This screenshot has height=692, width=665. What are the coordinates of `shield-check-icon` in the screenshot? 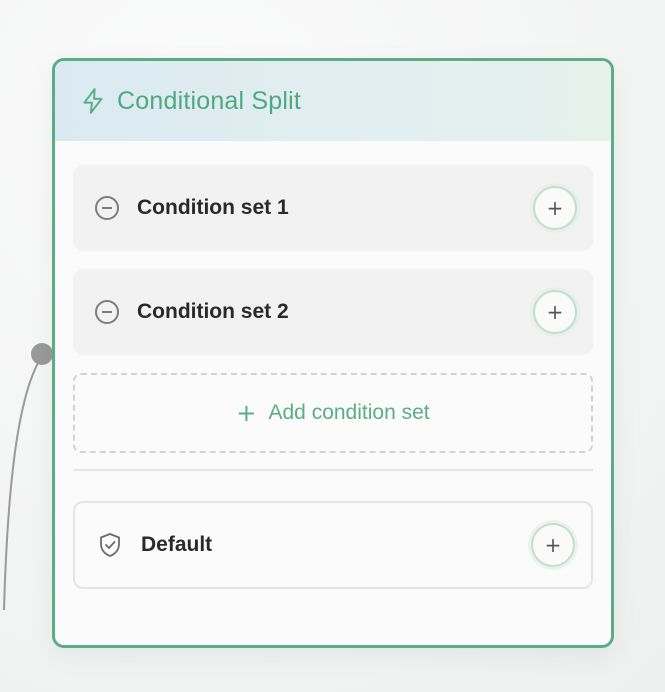 It's located at (110, 545).